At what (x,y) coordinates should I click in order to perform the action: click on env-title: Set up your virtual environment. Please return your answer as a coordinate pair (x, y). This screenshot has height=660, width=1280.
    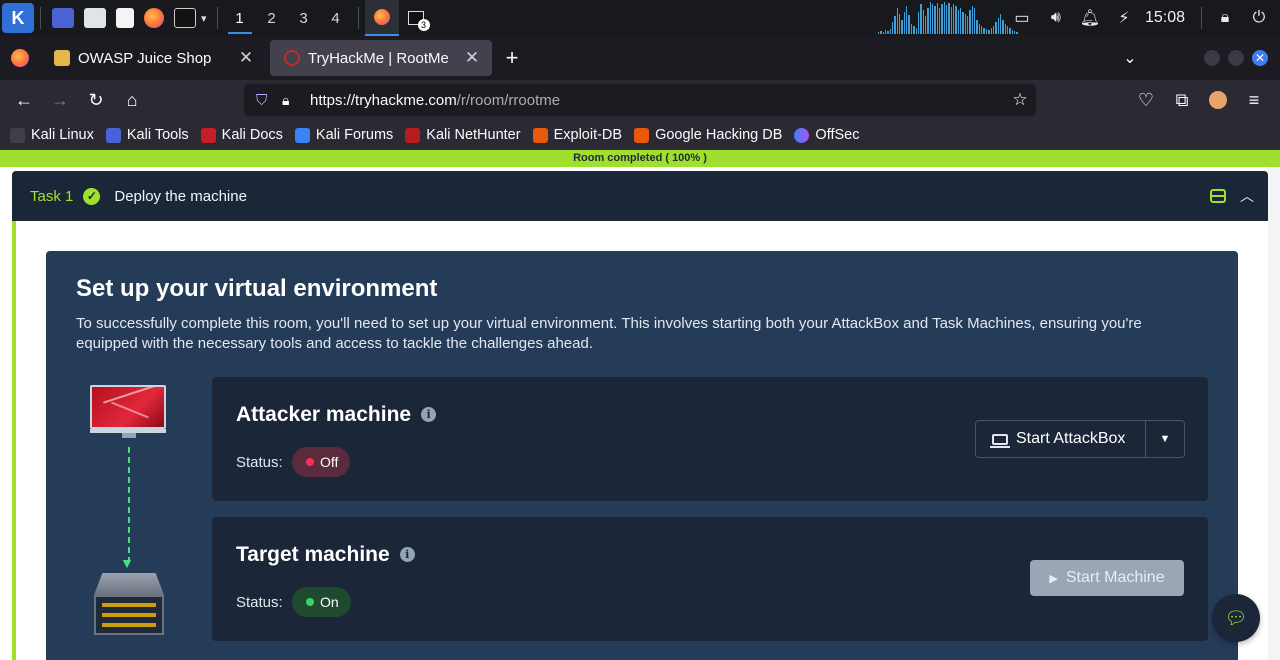
    Looking at the image, I should click on (257, 288).